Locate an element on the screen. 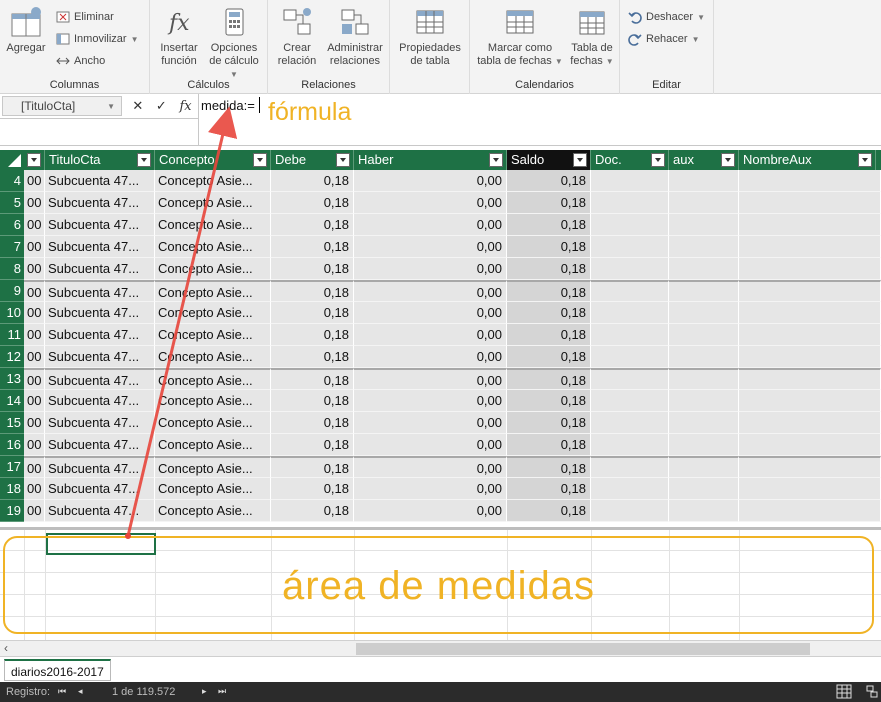 The width and height of the screenshot is (881, 702). first-record-icon: ⏮ is located at coordinates (62, 691).